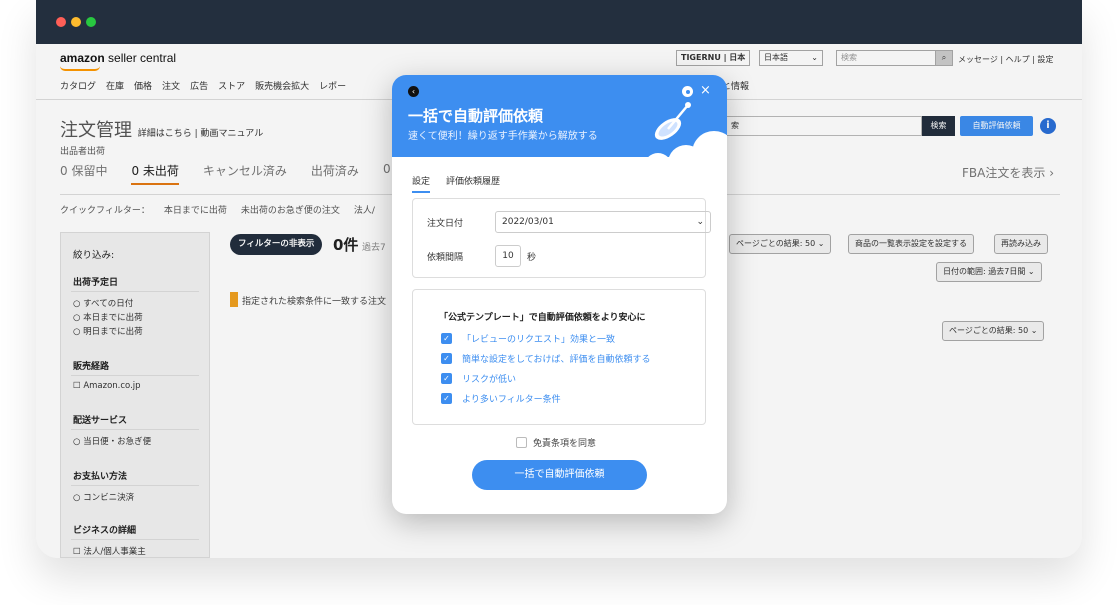  Describe the element at coordinates (508, 256) in the screenshot. I see `interval-input: 10` at that location.